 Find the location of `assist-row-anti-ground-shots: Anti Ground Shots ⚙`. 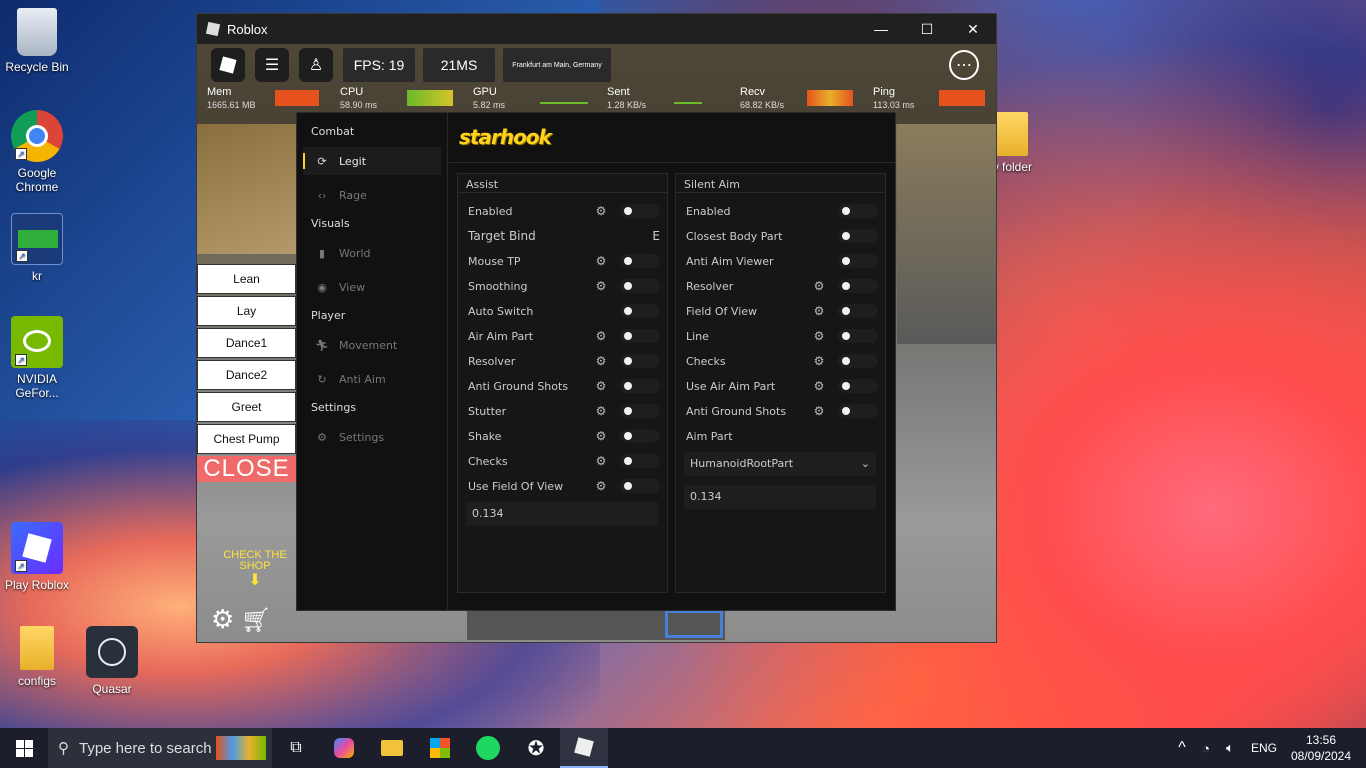

assist-row-anti-ground-shots: Anti Ground Shots ⚙ is located at coordinates (564, 386).